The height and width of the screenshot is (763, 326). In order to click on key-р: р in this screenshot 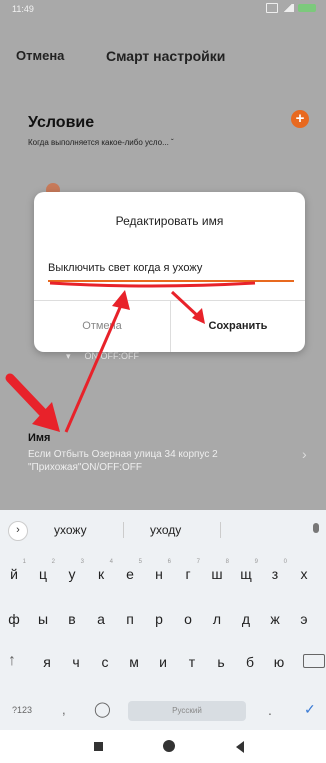, I will do `click(159, 619)`.